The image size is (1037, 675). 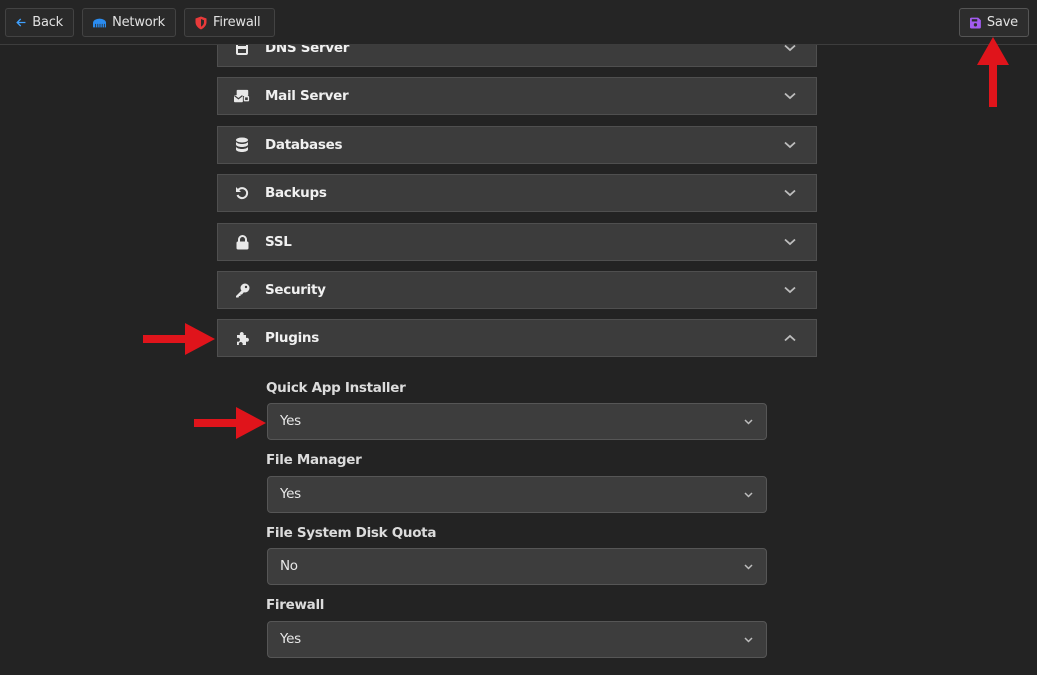 What do you see at coordinates (1002, 22) in the screenshot?
I see `save-label: Save` at bounding box center [1002, 22].